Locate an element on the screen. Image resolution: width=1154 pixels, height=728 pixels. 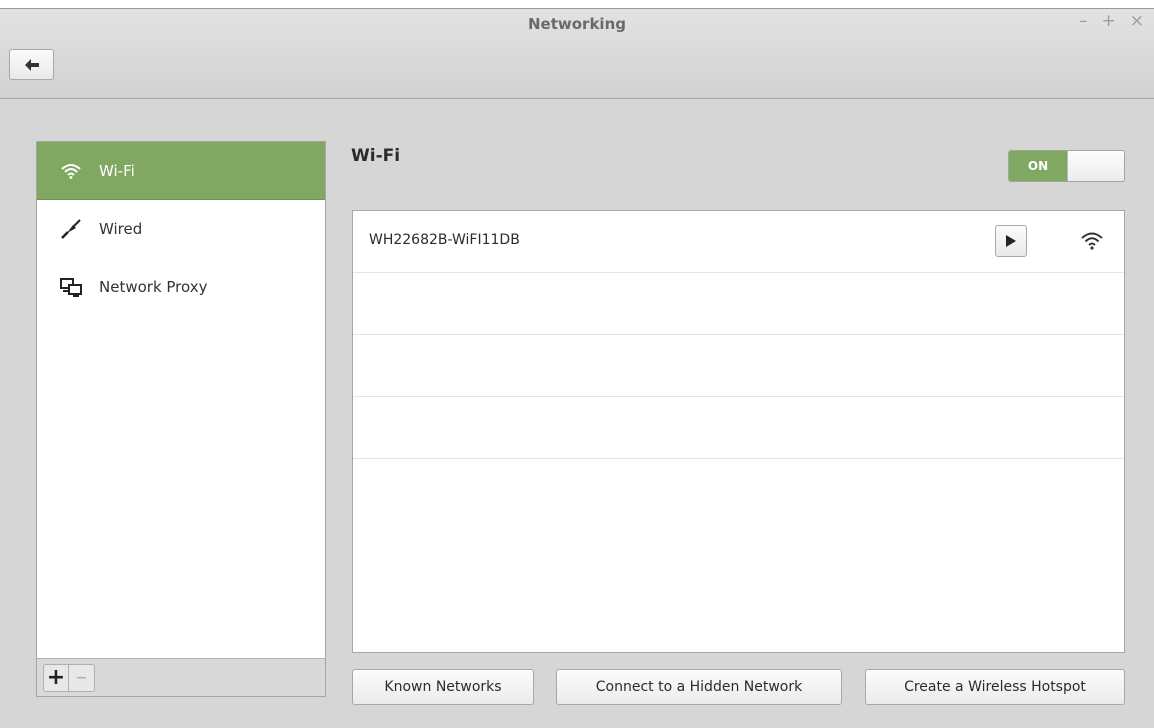
minimize-button: – is located at coordinates (1083, 21).